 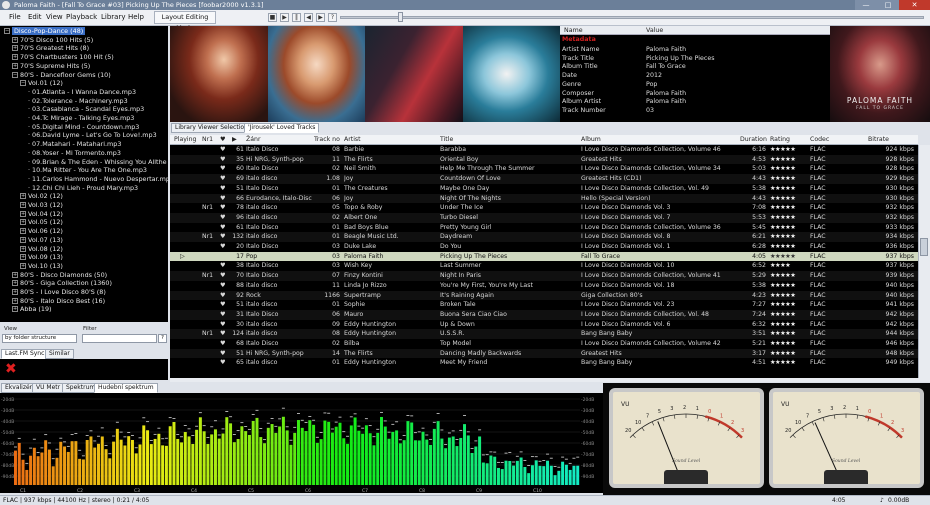 I want to click on playlist-scroll-thumb, so click(x=924, y=247).